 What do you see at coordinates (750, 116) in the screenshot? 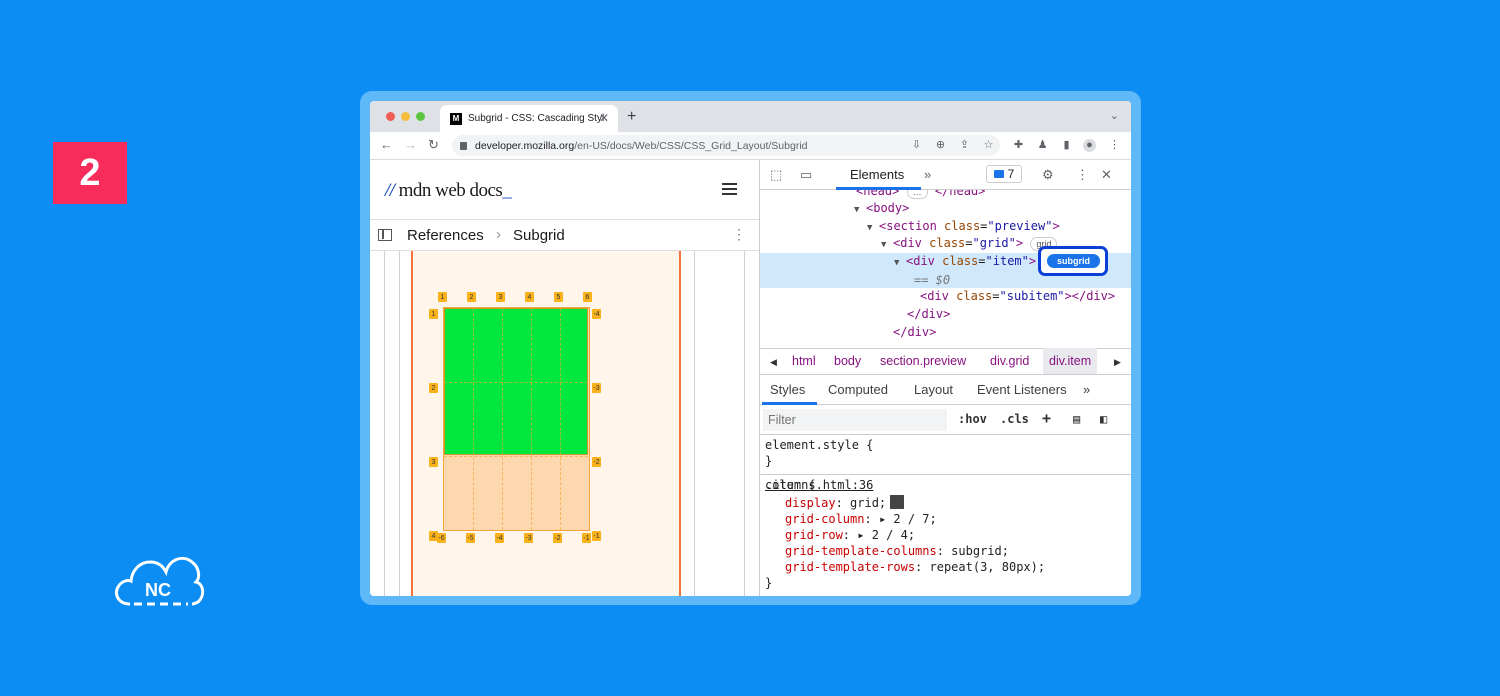
I see `tab-strip: M Subgrid - CSS: Cascading Styl ✕ + ⌄` at bounding box center [750, 116].